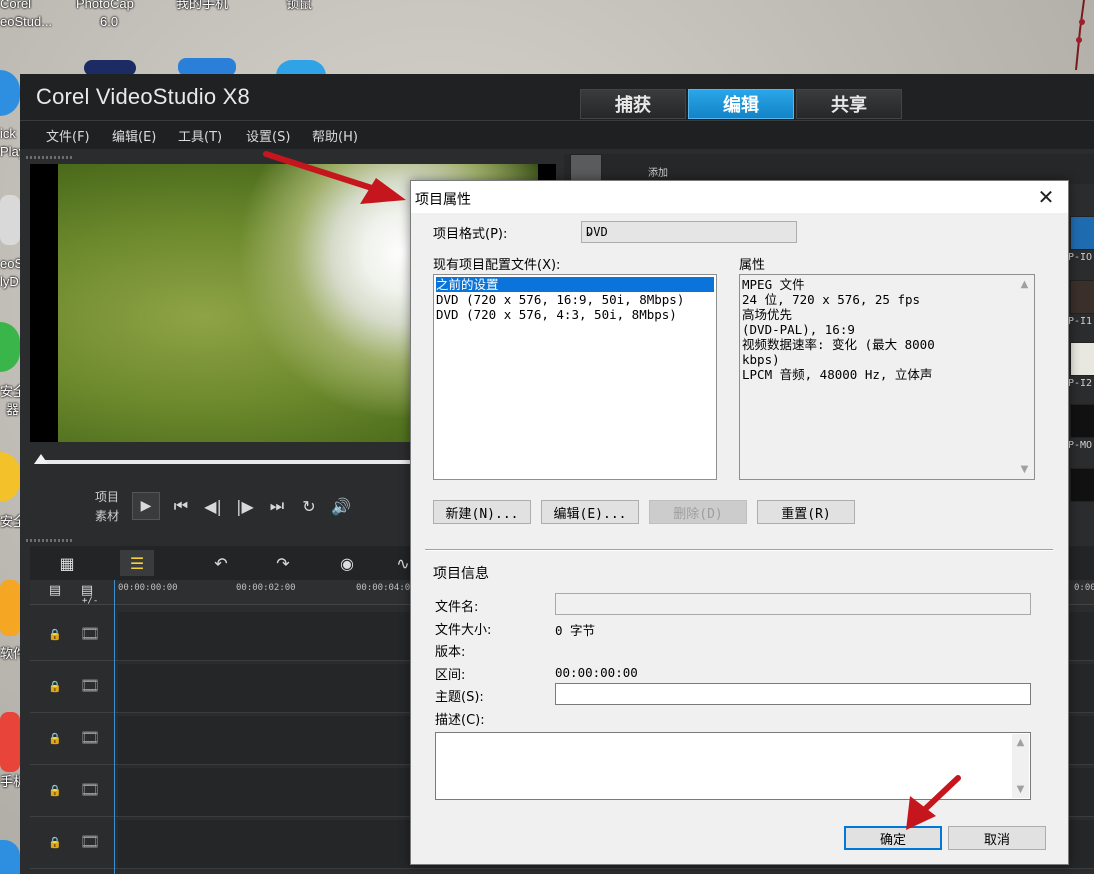  What do you see at coordinates (134, 135) in the screenshot?
I see `menu-edit: 编辑(E)` at bounding box center [134, 135].